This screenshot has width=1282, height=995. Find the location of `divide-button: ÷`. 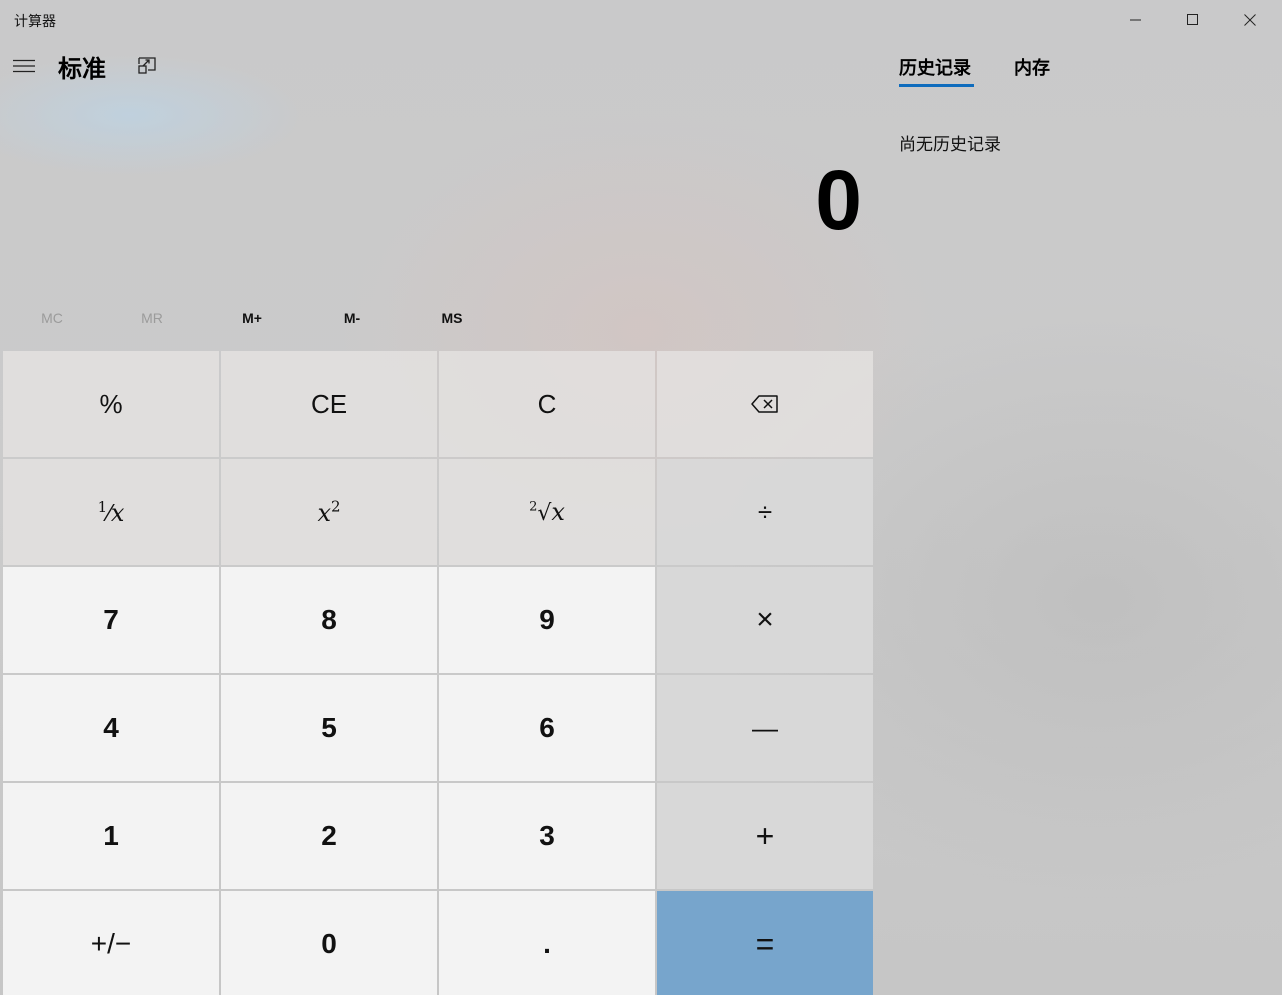

divide-button: ÷ is located at coordinates (765, 512).